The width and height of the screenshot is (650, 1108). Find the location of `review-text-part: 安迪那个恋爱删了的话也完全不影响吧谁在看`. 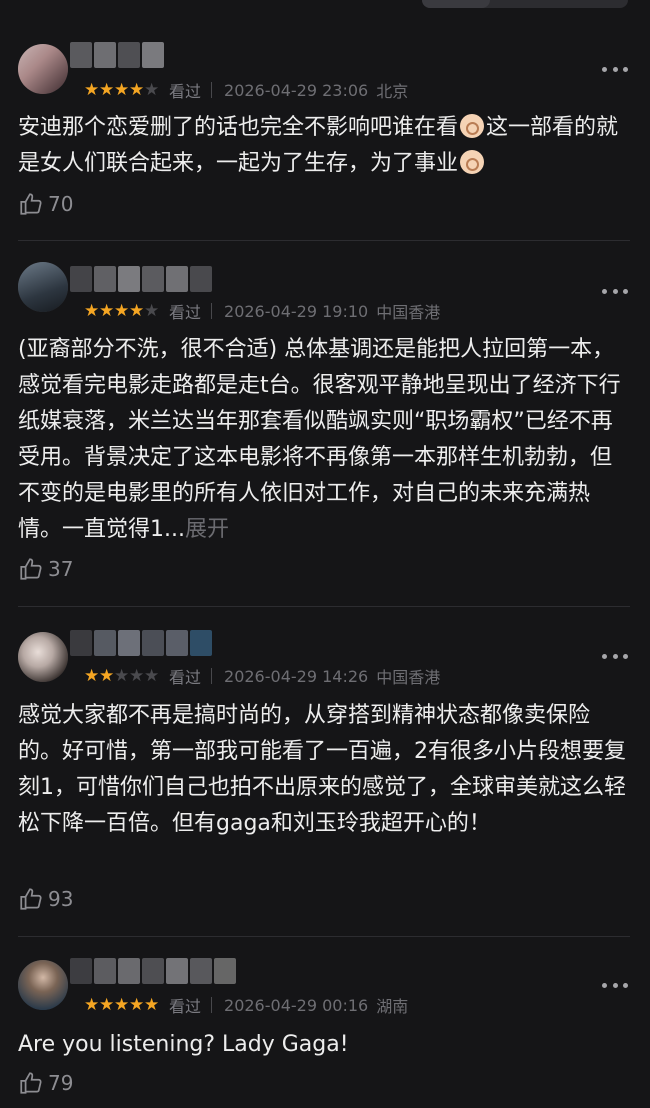

review-text-part: 安迪那个恋爱删了的话也完全不影响吧谁在看 is located at coordinates (238, 127).